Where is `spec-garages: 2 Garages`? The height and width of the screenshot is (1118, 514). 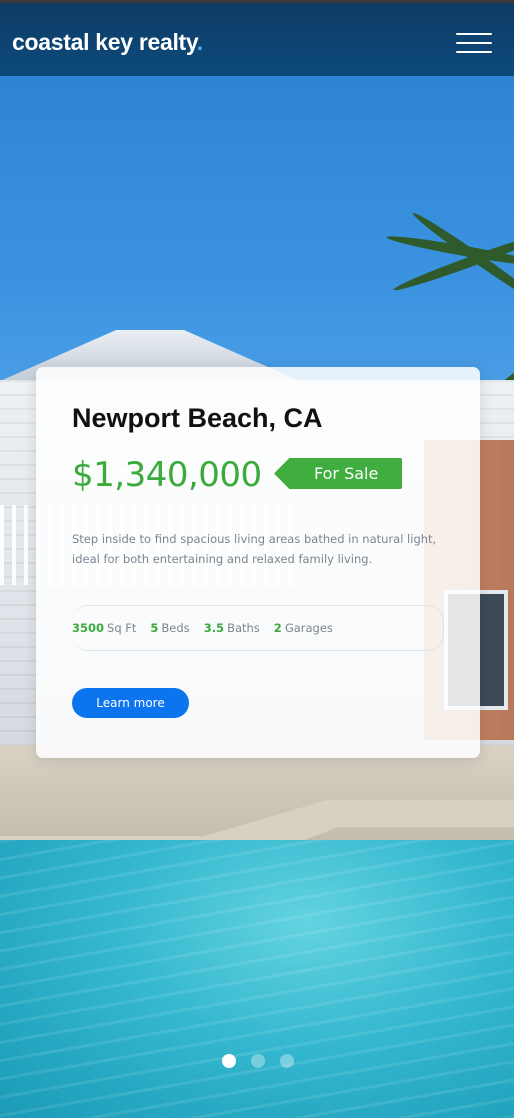
spec-garages: 2 Garages is located at coordinates (303, 628).